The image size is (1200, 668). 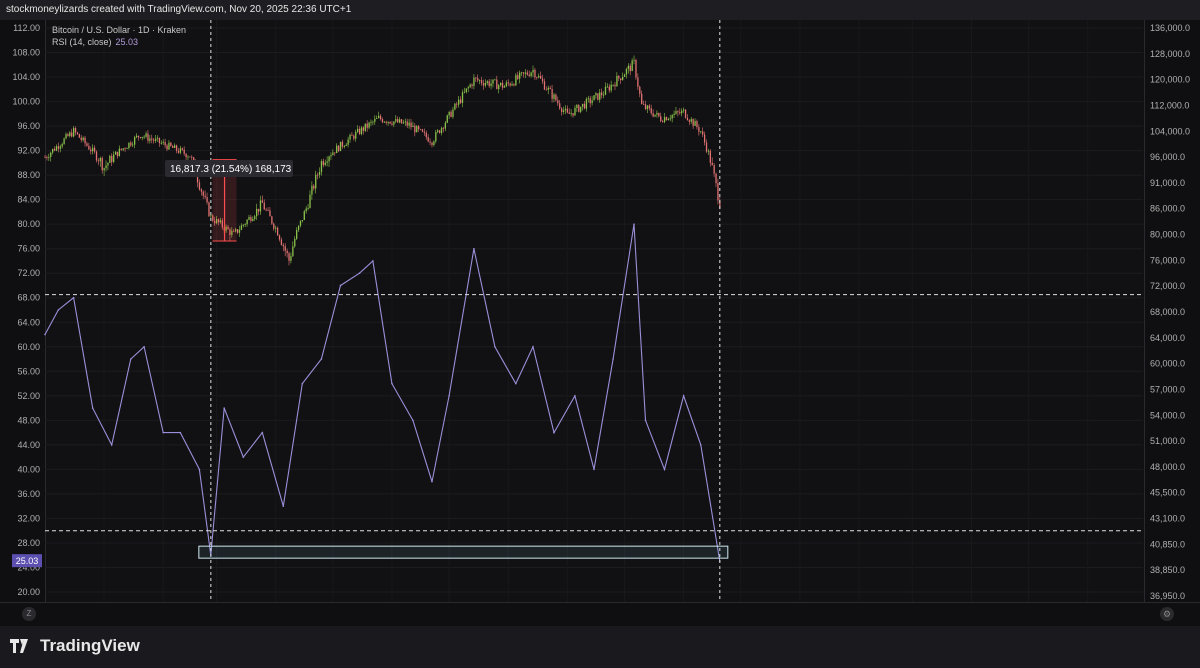 What do you see at coordinates (28, 371) in the screenshot?
I see `left-tick-label: 56.00` at bounding box center [28, 371].